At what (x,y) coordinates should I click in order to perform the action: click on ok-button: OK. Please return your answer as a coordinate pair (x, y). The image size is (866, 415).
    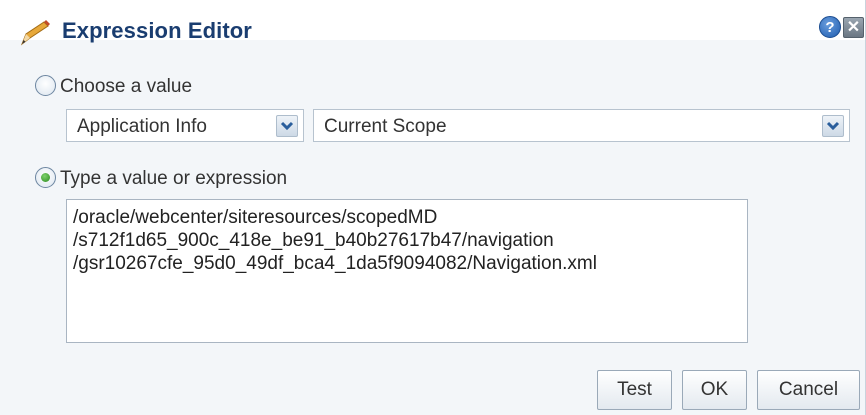
    Looking at the image, I should click on (714, 390).